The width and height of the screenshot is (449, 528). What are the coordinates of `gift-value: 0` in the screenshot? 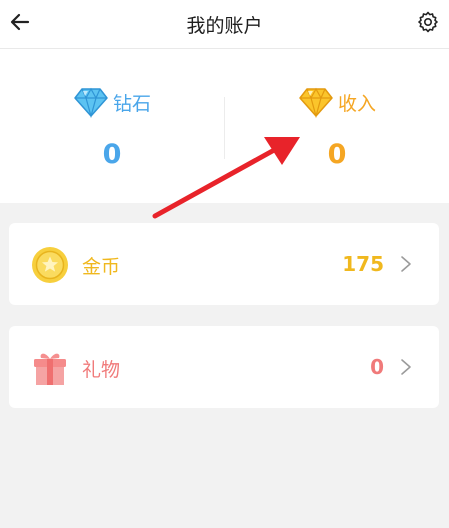 It's located at (377, 367).